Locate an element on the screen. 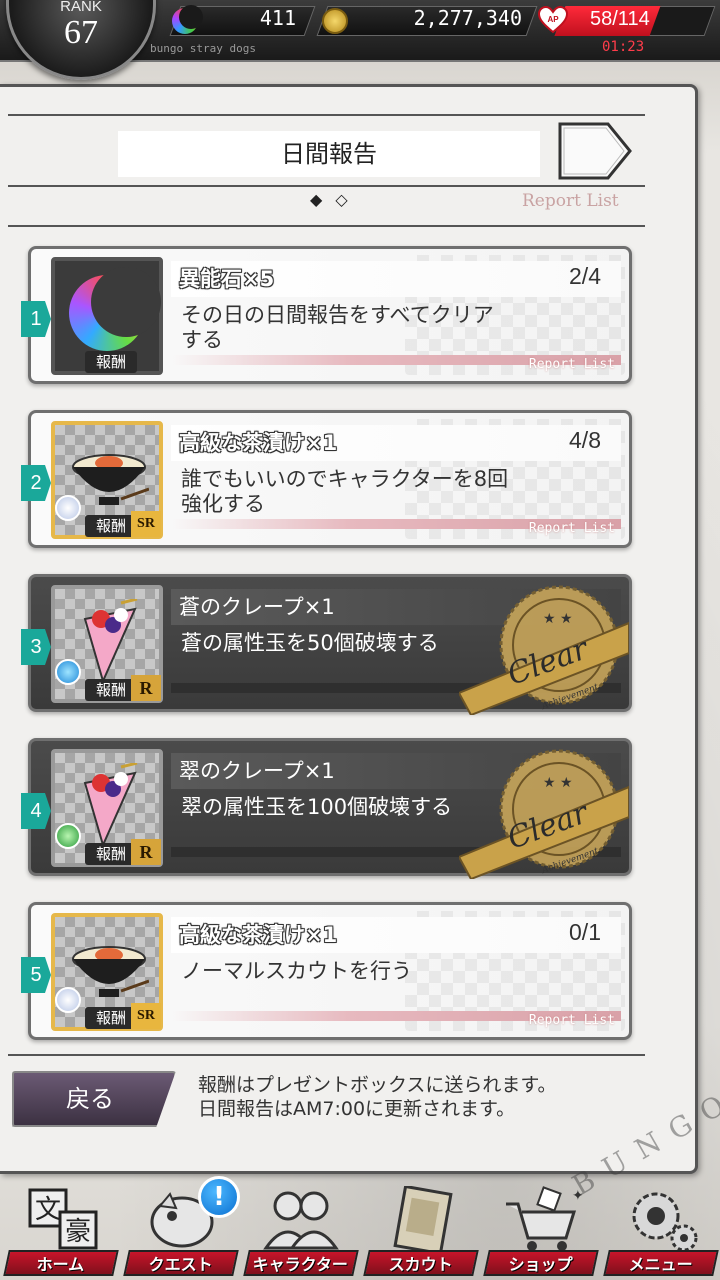  back-button: 戻る is located at coordinates (94, 1099).